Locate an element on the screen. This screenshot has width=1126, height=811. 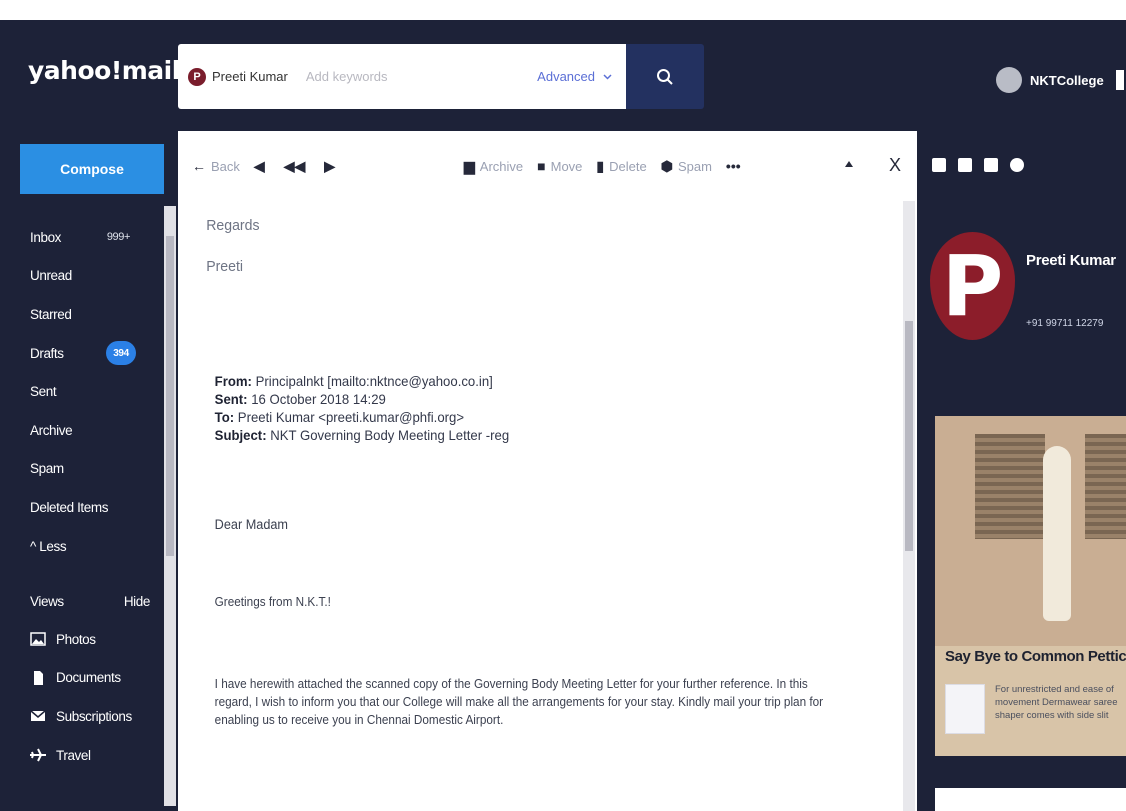
reply-button: ◀ is located at coordinates (262, 166).